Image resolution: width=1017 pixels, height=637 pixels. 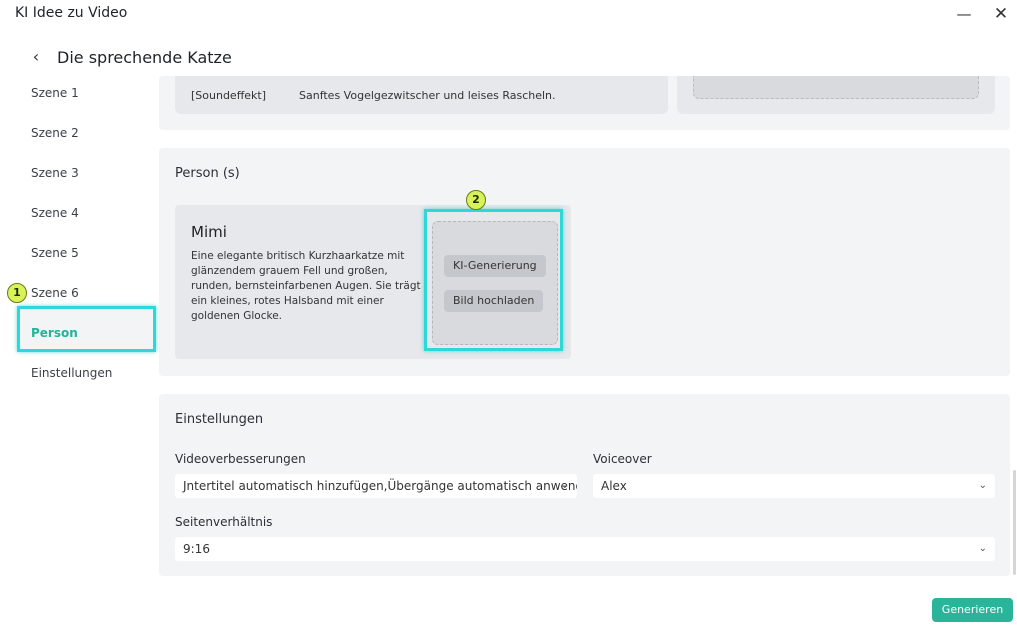 What do you see at coordinates (86, 329) in the screenshot?
I see `highlight-box-person` at bounding box center [86, 329].